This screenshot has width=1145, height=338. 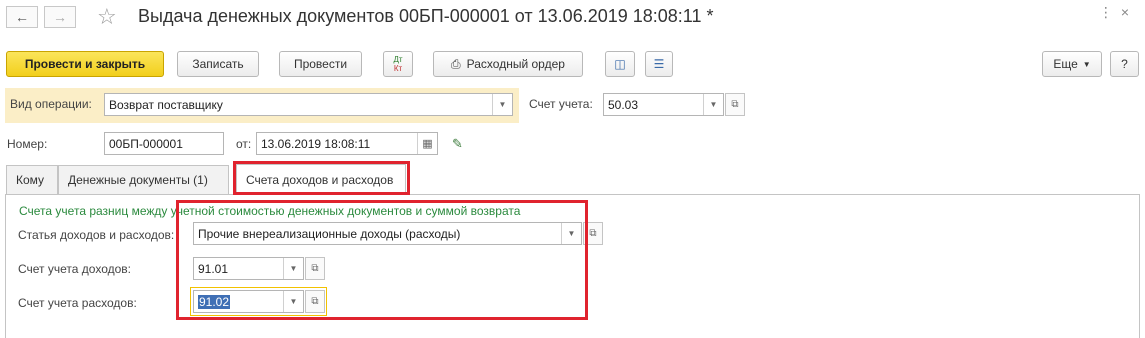 What do you see at coordinates (27, 144) in the screenshot?
I see `number-label: Номер:` at bounding box center [27, 144].